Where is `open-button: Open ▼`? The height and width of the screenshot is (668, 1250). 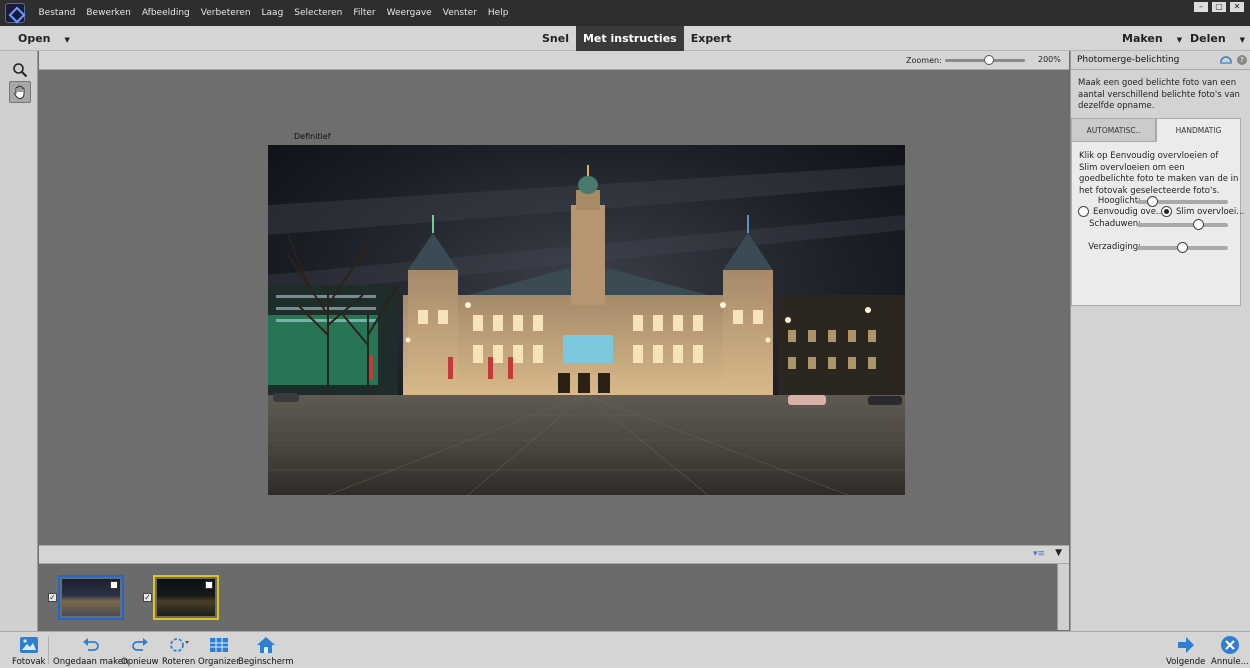 open-button: Open ▼ is located at coordinates (44, 38).